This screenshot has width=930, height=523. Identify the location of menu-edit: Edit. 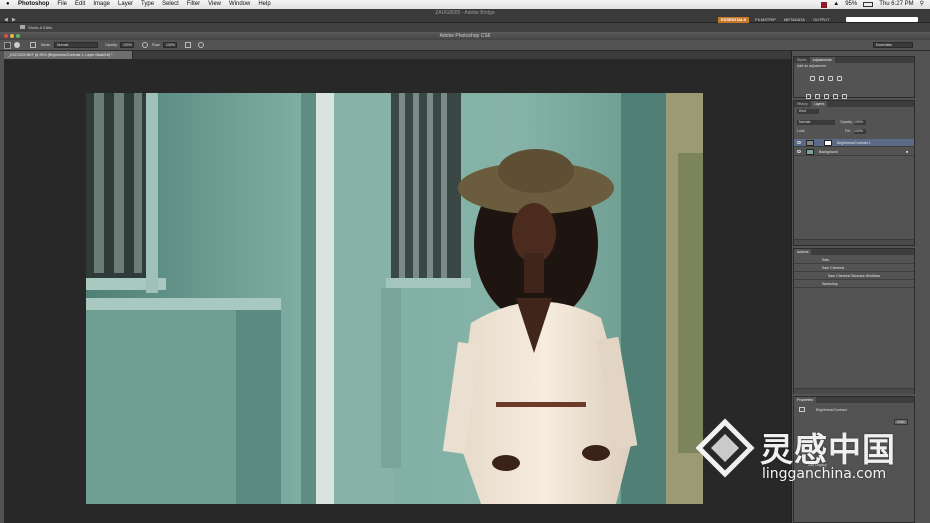
(80, 4).